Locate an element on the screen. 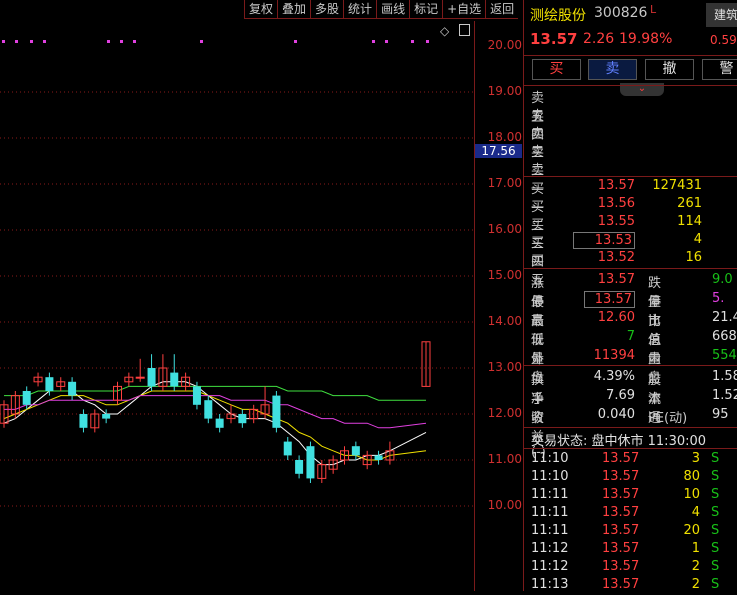  price-axis-label: 16.00 is located at coordinates (504, 229).